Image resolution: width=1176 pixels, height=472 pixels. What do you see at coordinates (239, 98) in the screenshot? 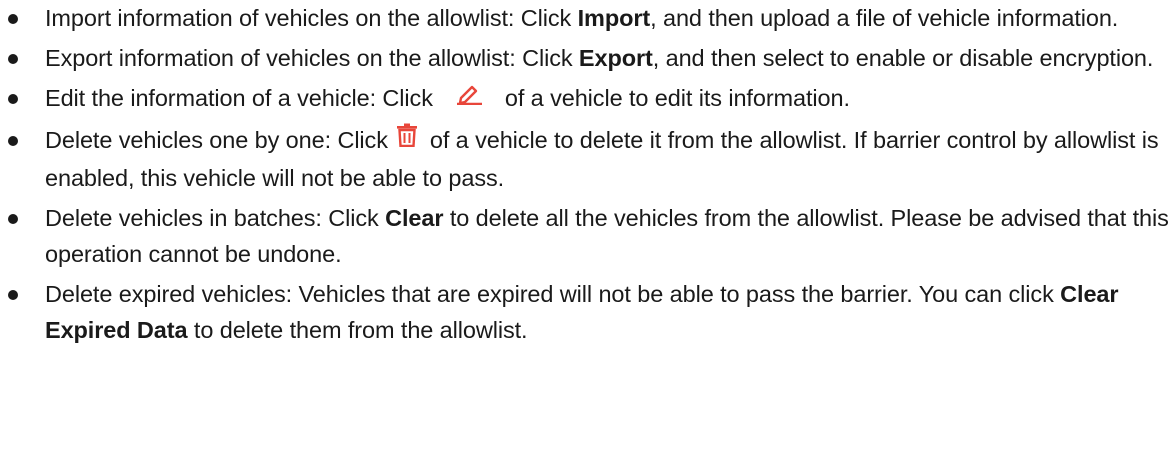
I see `item-text: Edit the information of a vehicle: Click` at bounding box center [239, 98].